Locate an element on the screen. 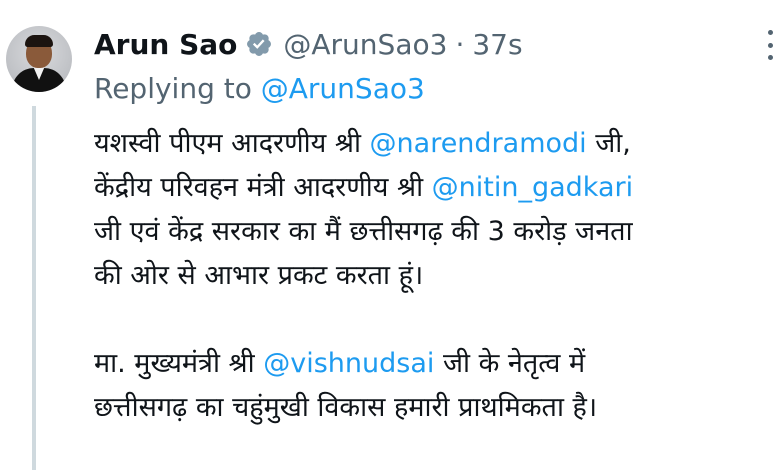 The image size is (780, 470). tweet-timestamp: 37s is located at coordinates (497, 44).